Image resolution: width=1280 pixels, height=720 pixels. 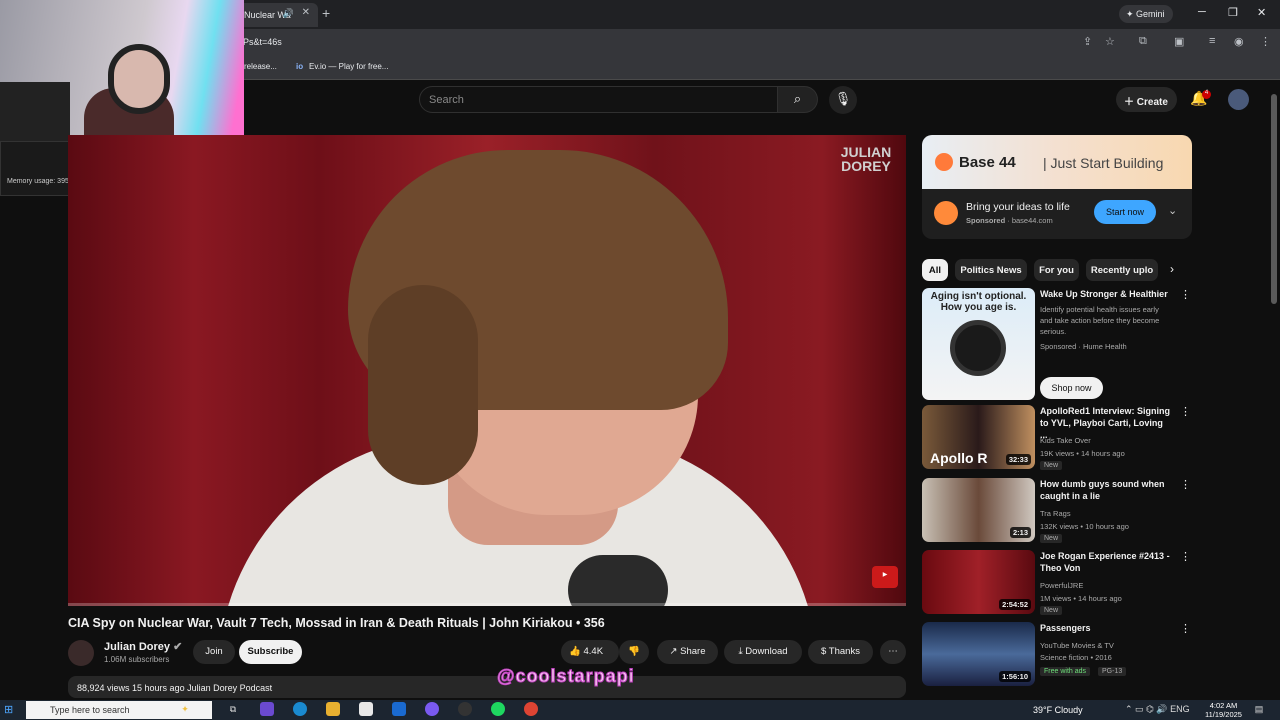 I want to click on thumbs-down-icon: 👎, so click(x=634, y=651).